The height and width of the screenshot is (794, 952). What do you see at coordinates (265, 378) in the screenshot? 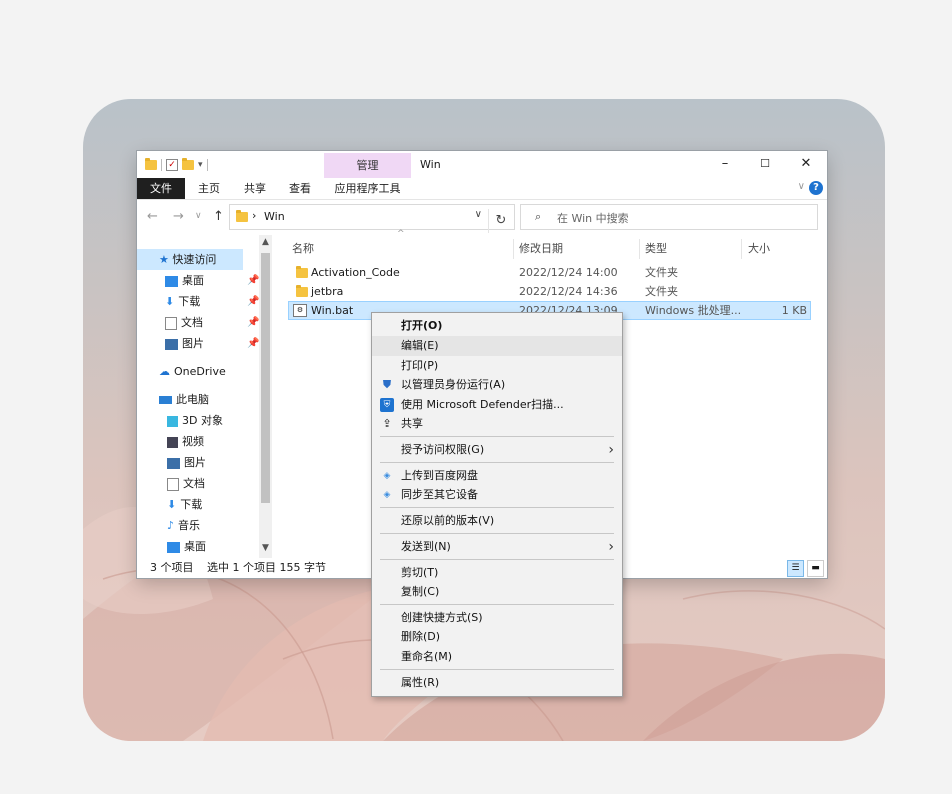
I see `scroll-thumb` at bounding box center [265, 378].